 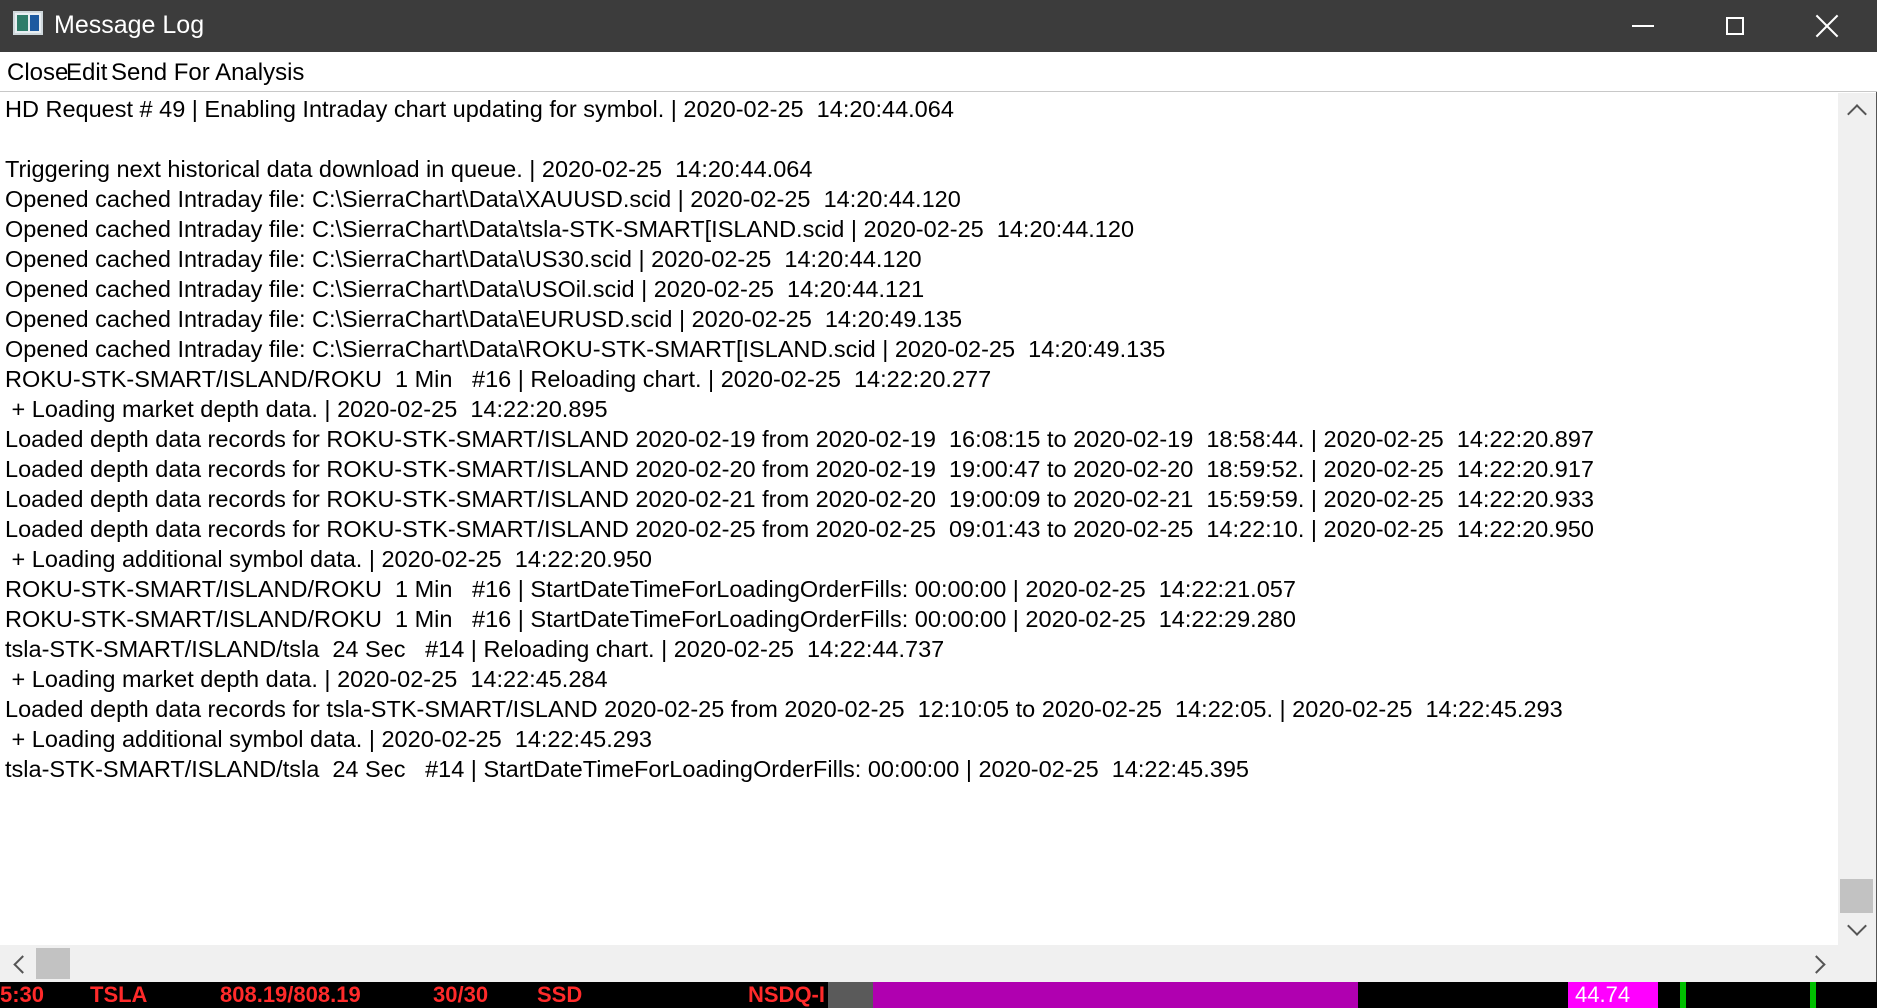 What do you see at coordinates (1857, 519) in the screenshot?
I see `vertical-scrollbar` at bounding box center [1857, 519].